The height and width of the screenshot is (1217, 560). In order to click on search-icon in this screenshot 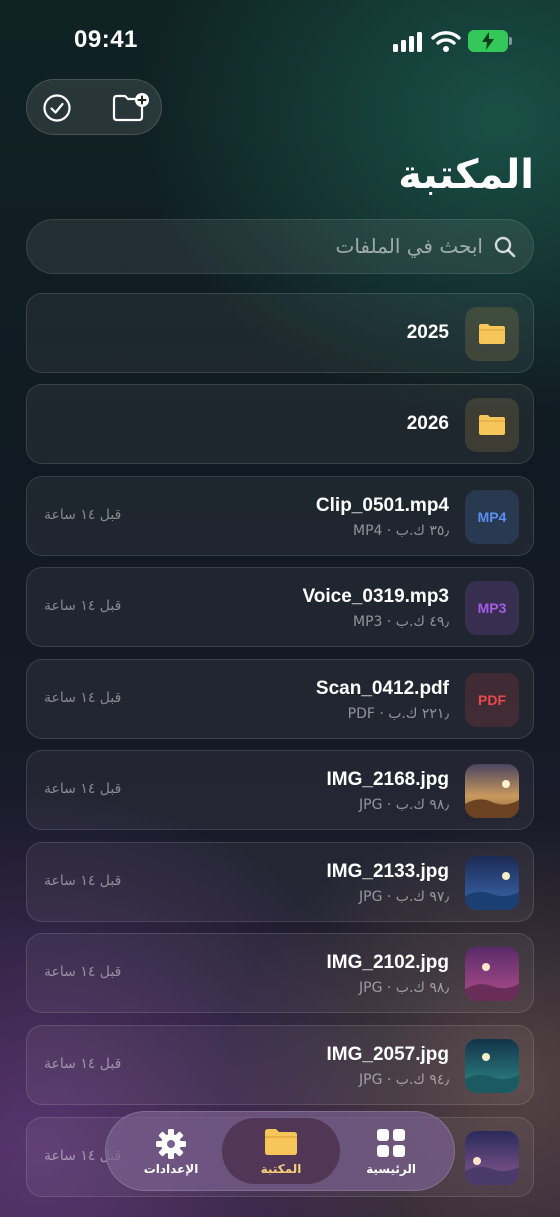, I will do `click(505, 247)`.